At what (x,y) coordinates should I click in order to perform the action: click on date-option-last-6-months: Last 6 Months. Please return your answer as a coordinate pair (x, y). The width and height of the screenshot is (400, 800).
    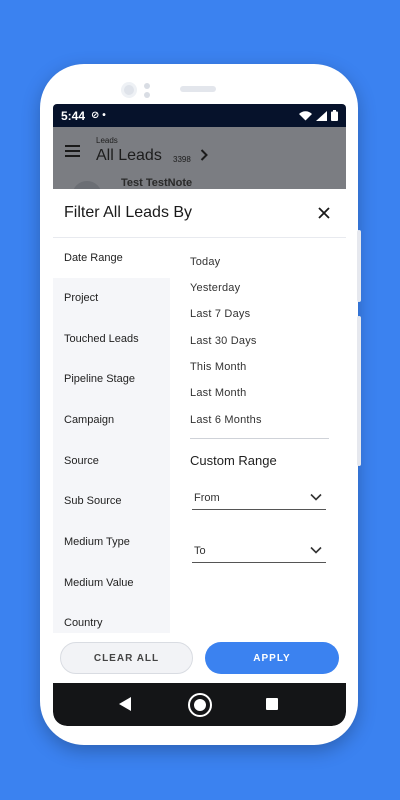
    Looking at the image, I should click on (226, 420).